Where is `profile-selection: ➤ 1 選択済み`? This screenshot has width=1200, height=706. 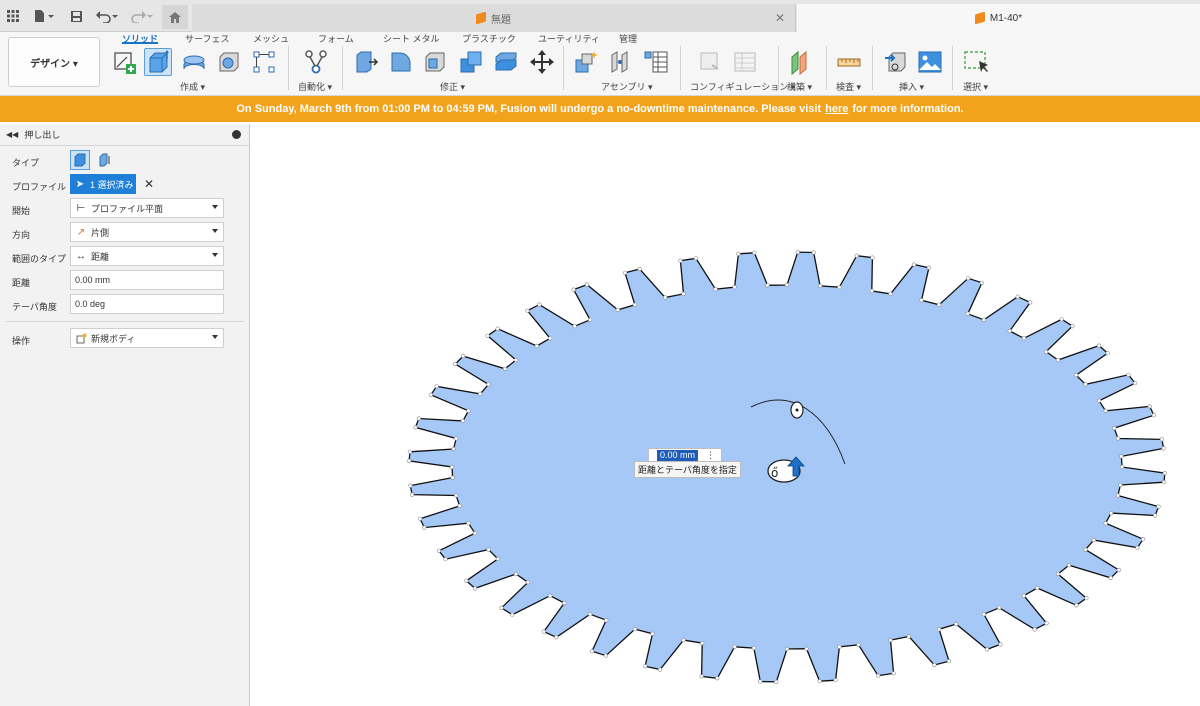 profile-selection: ➤ 1 選択済み is located at coordinates (103, 184).